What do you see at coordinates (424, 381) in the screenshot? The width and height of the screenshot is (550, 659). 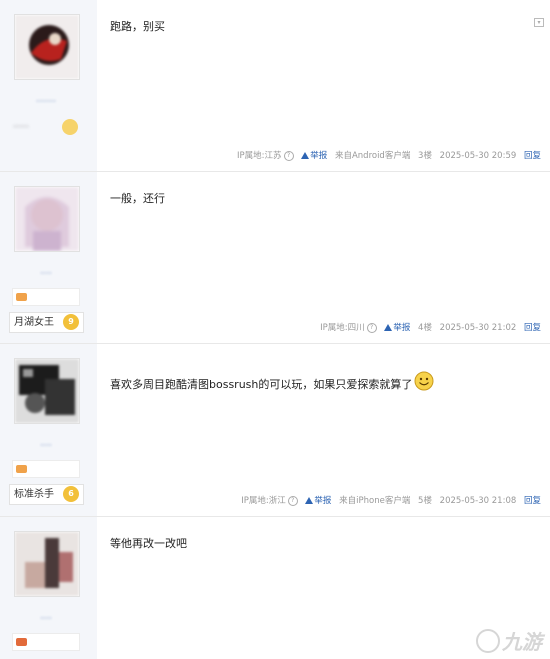 I see `smiley-emoji-icon` at bounding box center [424, 381].